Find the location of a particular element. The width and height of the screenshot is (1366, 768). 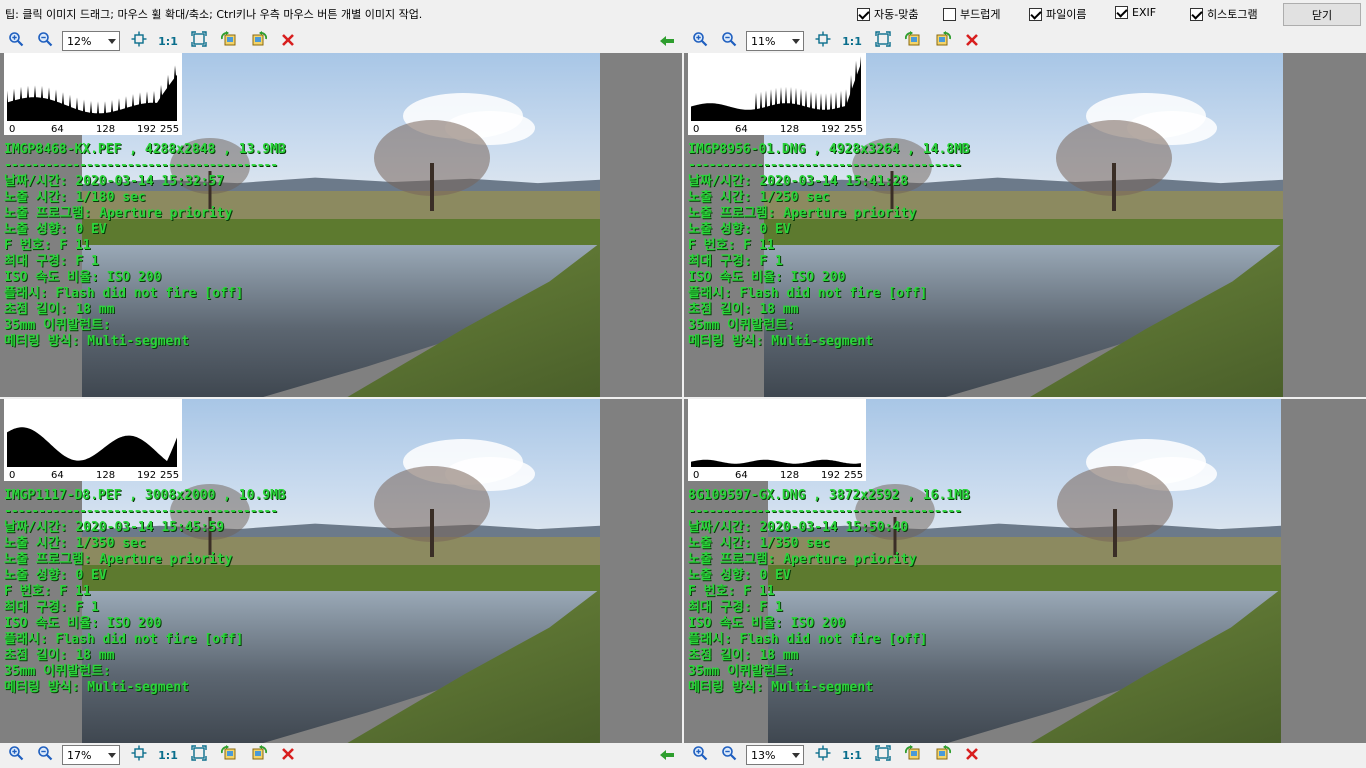

zoom-select: 17% is located at coordinates (91, 755).